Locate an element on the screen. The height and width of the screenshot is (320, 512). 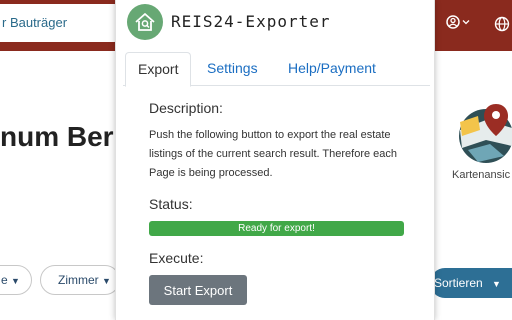
map-view-button is located at coordinates (484, 132).